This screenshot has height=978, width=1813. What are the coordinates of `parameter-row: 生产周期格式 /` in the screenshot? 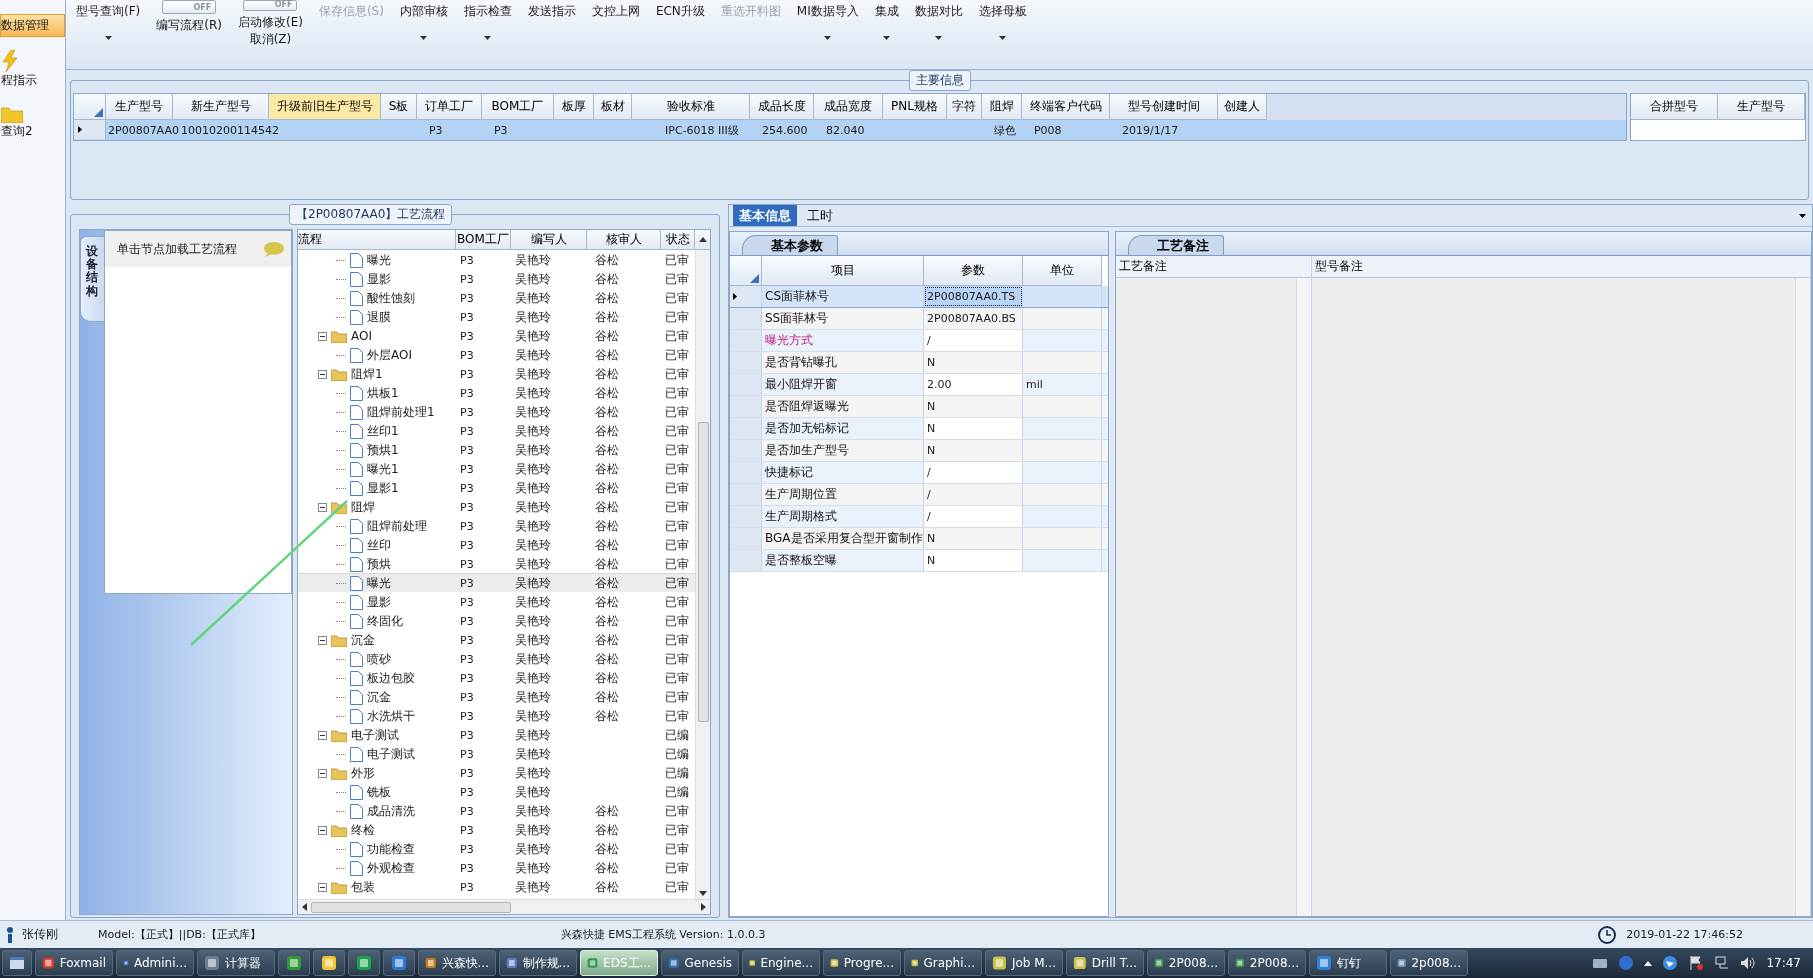 It's located at (919, 517).